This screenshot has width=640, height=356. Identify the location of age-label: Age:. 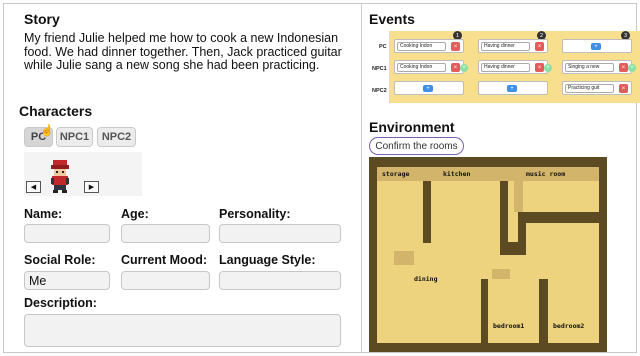
(135, 214).